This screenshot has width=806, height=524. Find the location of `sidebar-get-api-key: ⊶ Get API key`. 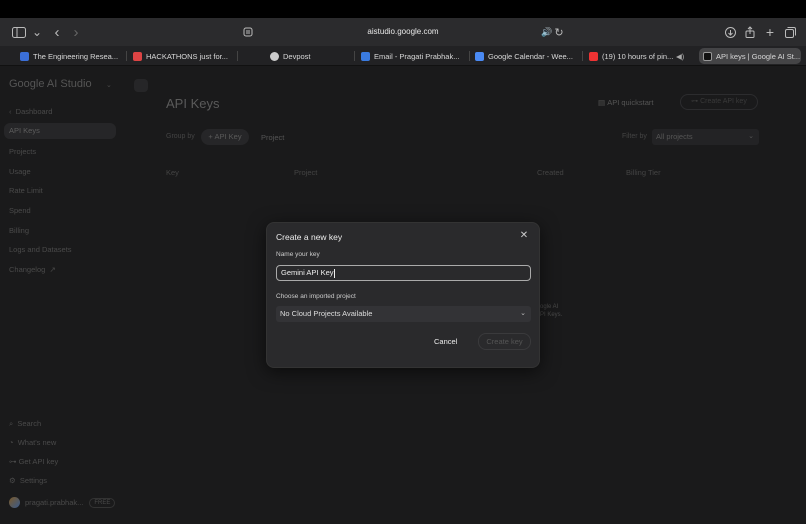

sidebar-get-api-key: ⊶ Get API key is located at coordinates (33, 461).